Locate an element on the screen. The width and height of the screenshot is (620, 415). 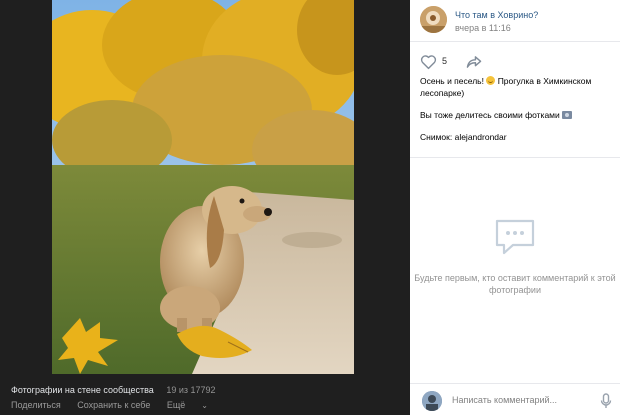
user-avatar-image is located at coordinates (432, 401).